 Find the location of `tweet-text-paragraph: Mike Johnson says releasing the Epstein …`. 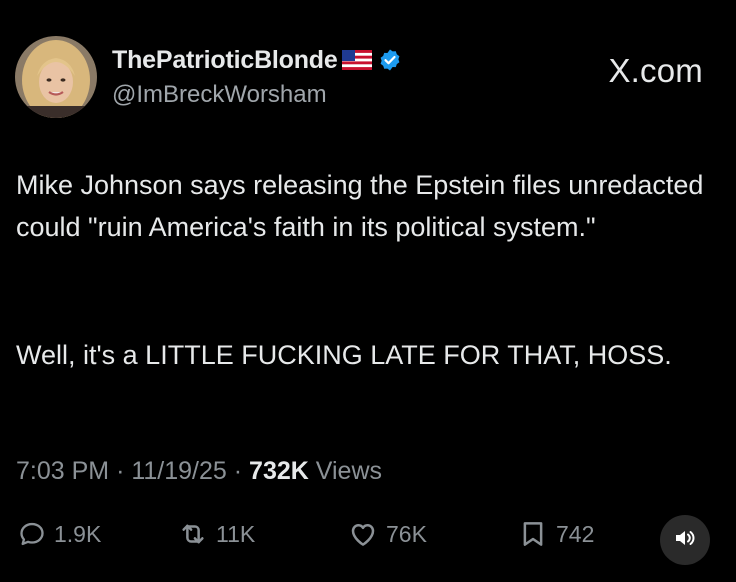

tweet-text-paragraph: Mike Johnson says releasing the Epstein … is located at coordinates (360, 206).